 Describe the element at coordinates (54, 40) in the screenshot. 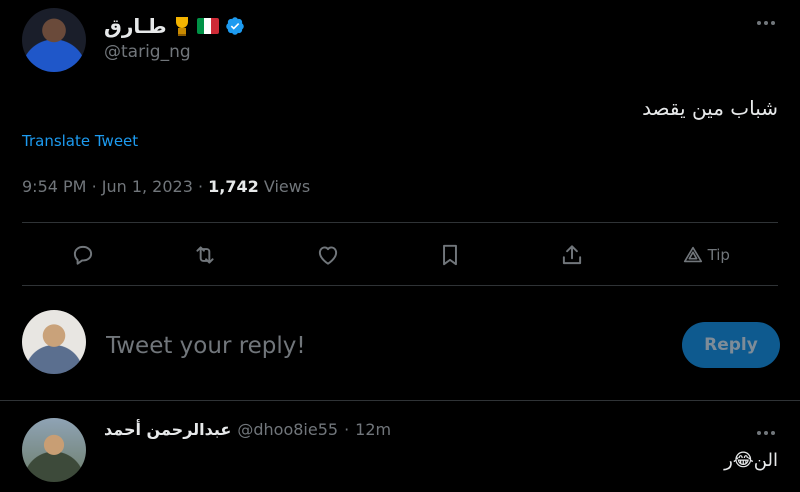

I see `author-avatar` at that location.